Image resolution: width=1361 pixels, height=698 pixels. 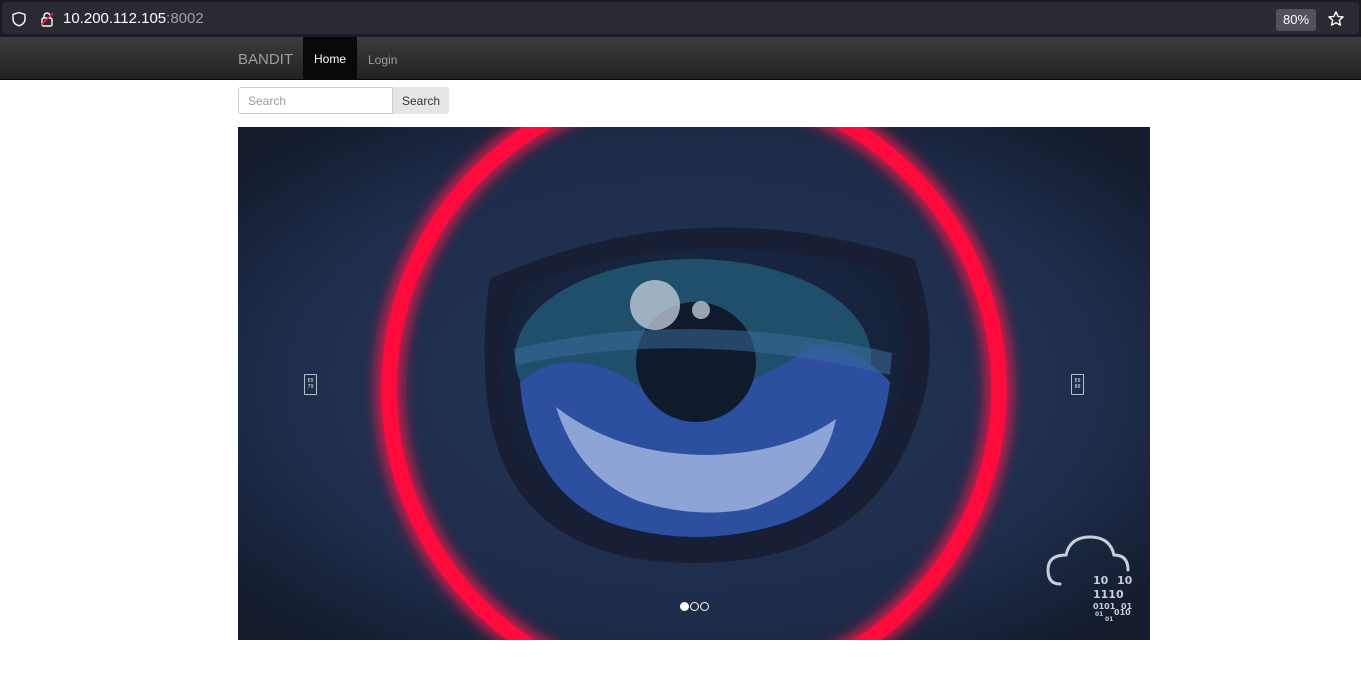 What do you see at coordinates (1099, 614) in the screenshot?
I see `logo-binary-6: 01` at bounding box center [1099, 614].